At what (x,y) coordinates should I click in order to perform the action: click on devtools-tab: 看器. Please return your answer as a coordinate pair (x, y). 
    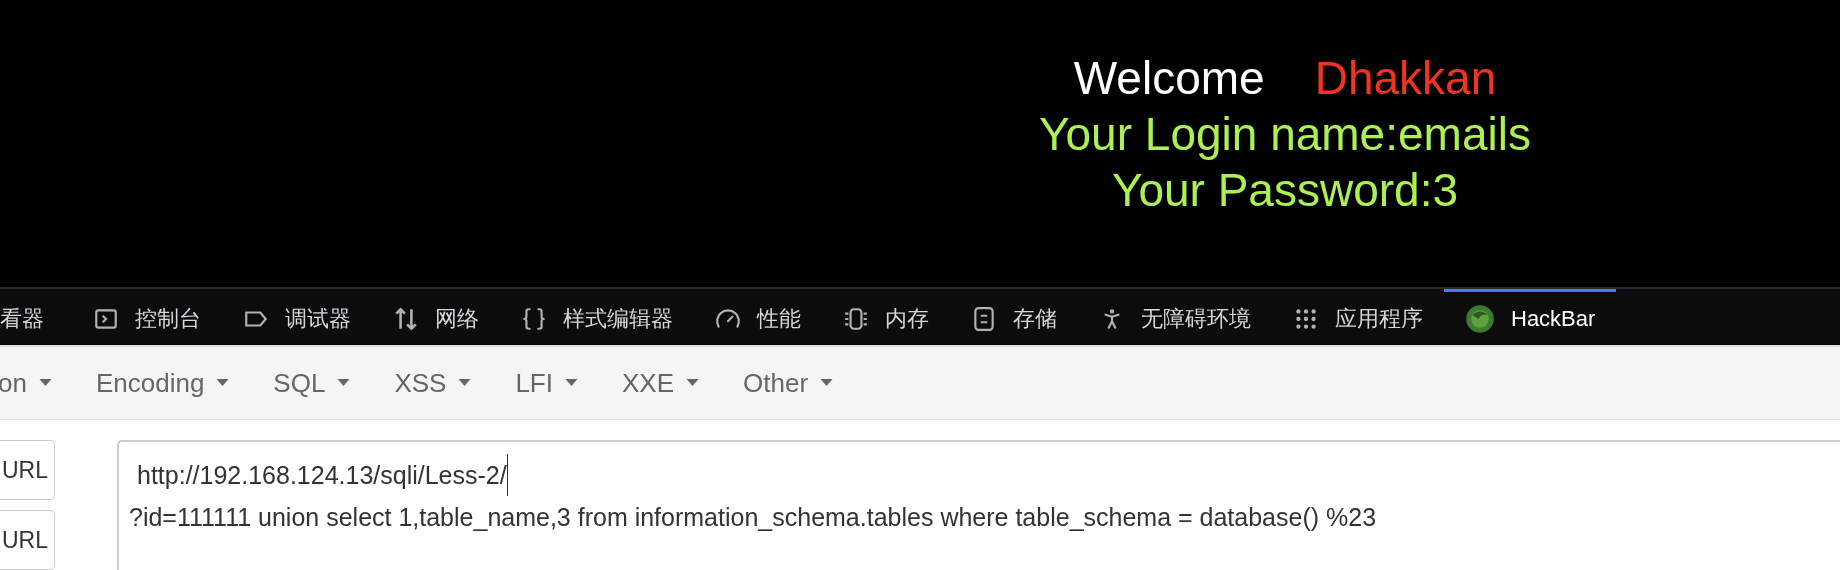
    Looking at the image, I should click on (36, 317).